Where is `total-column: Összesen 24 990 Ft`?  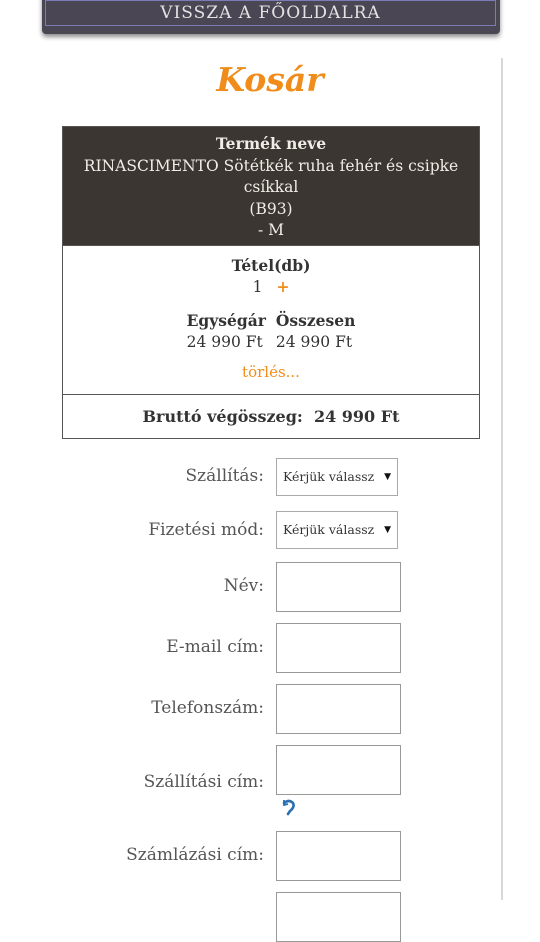 total-column: Összesen 24 990 Ft is located at coordinates (315, 331).